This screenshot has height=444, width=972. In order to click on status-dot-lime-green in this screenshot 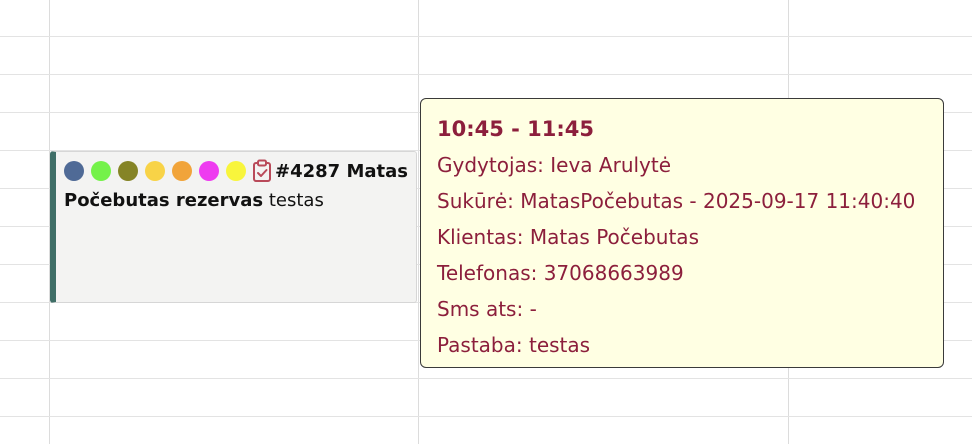, I will do `click(101, 171)`.